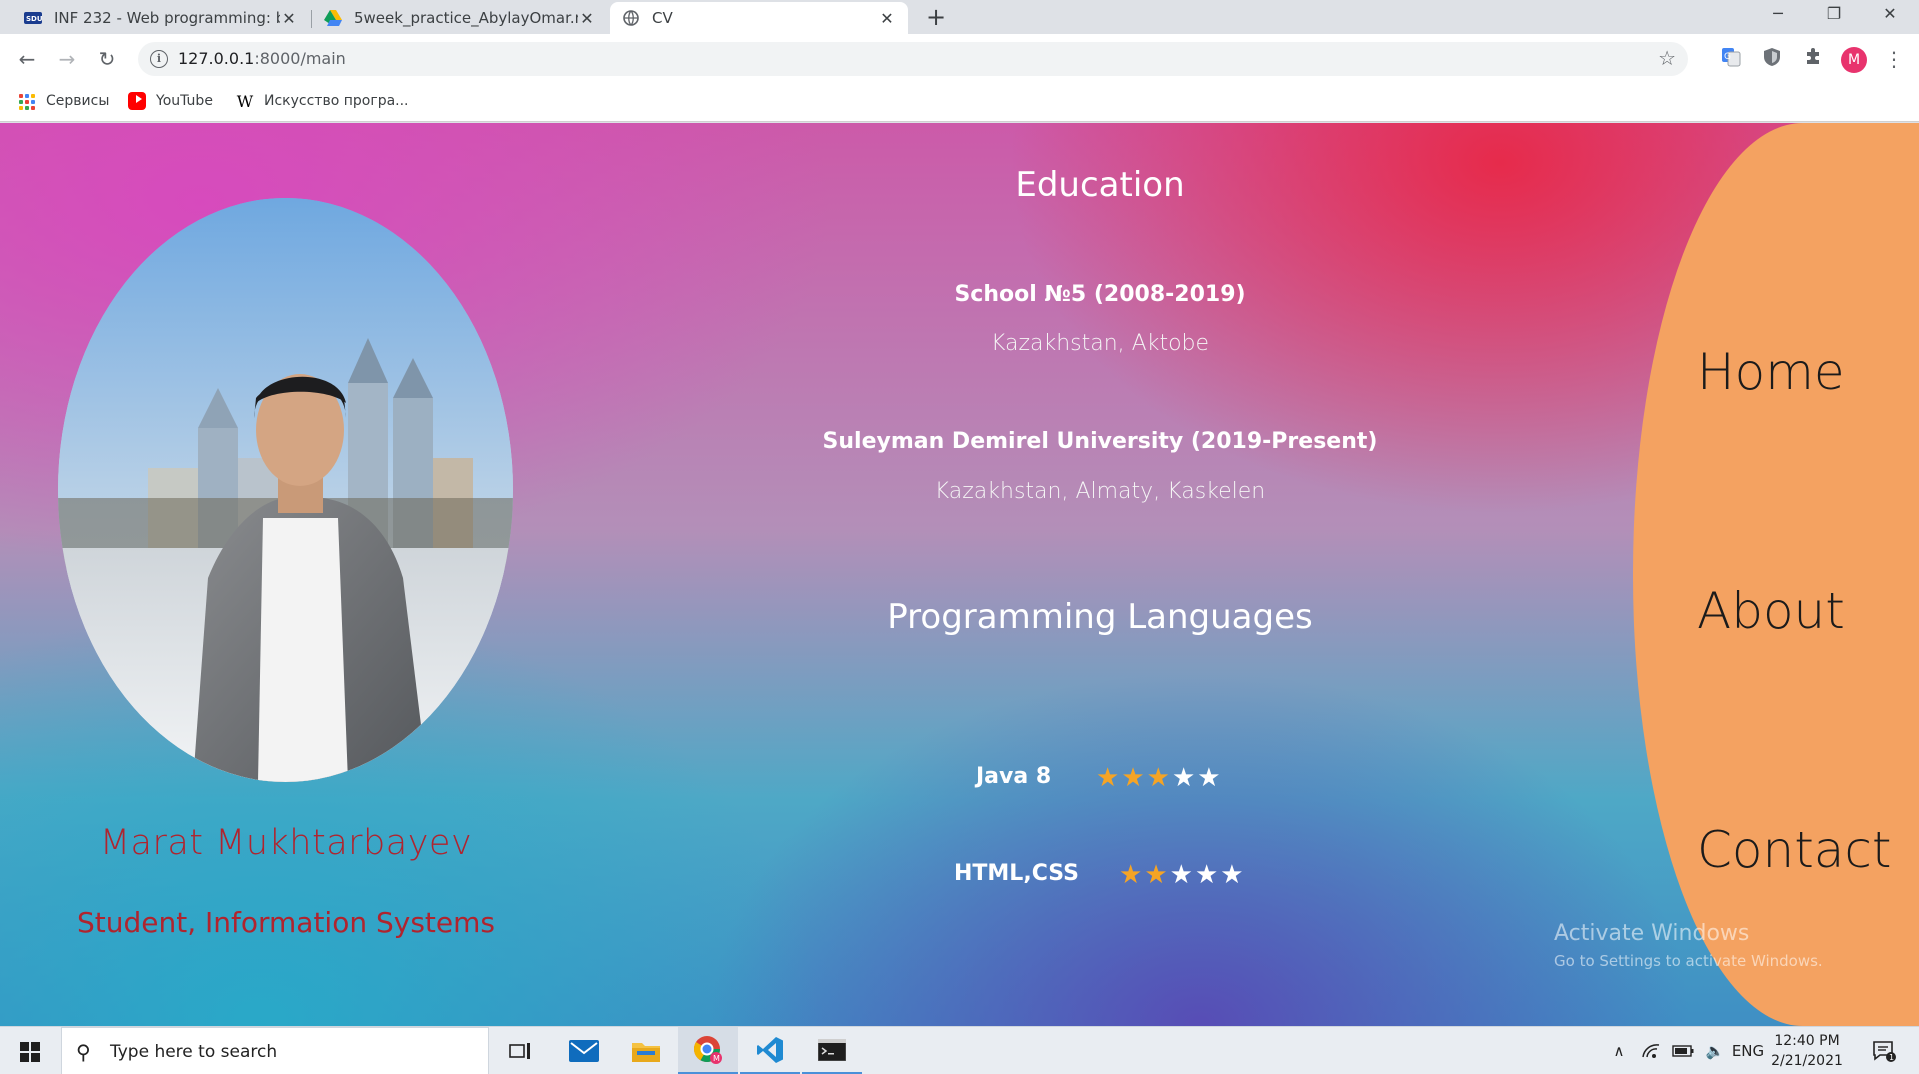  What do you see at coordinates (1100, 343) in the screenshot?
I see `education-location: Kazakhstan, Aktobe` at bounding box center [1100, 343].